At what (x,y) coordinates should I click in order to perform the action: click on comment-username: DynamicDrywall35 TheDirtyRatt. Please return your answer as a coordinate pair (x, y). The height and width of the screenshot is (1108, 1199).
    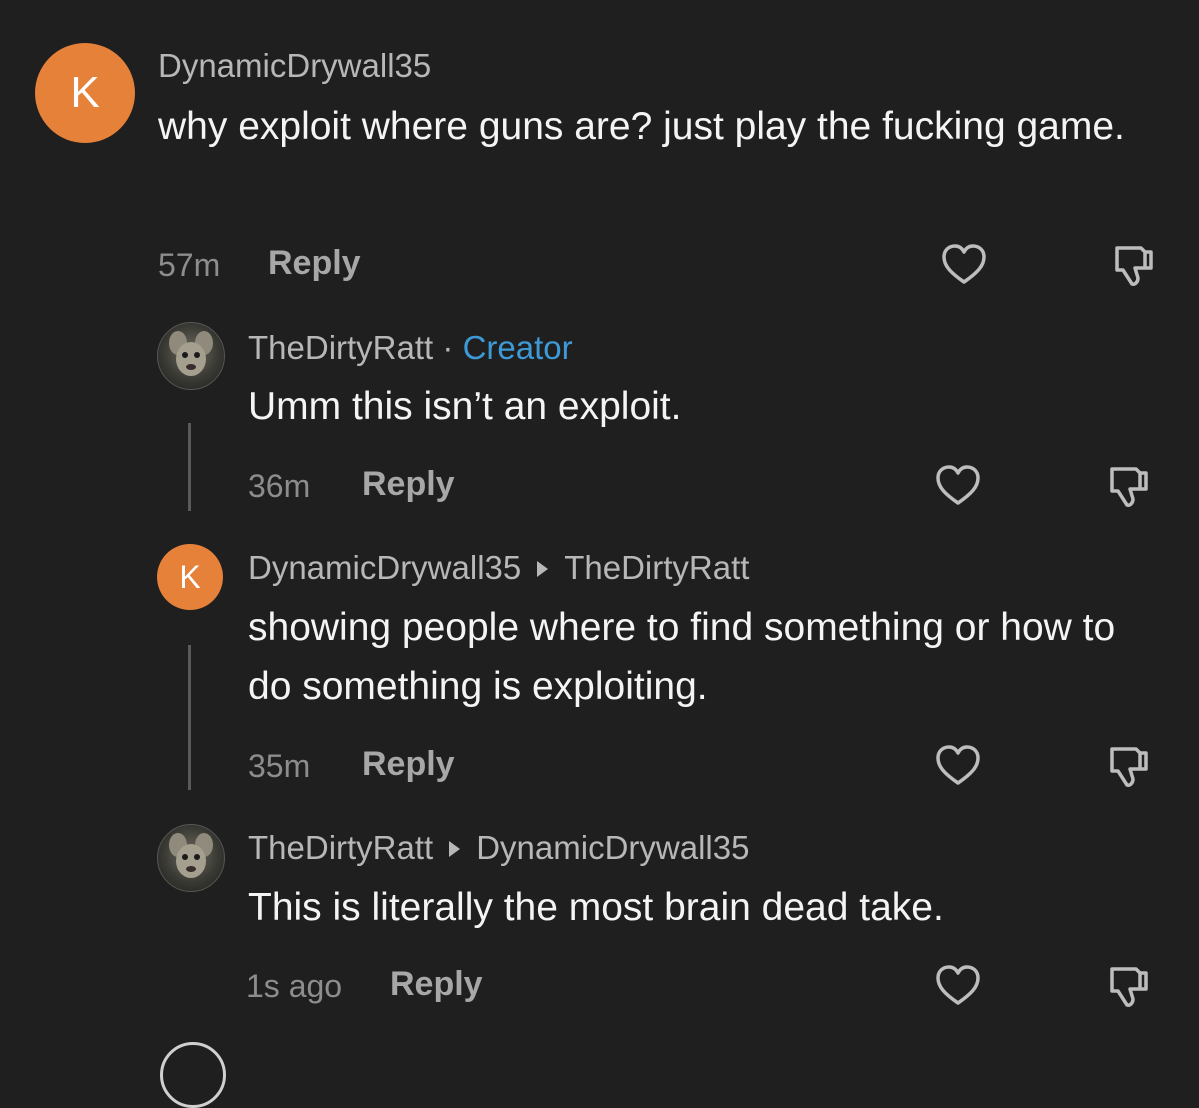
    Looking at the image, I should click on (498, 568).